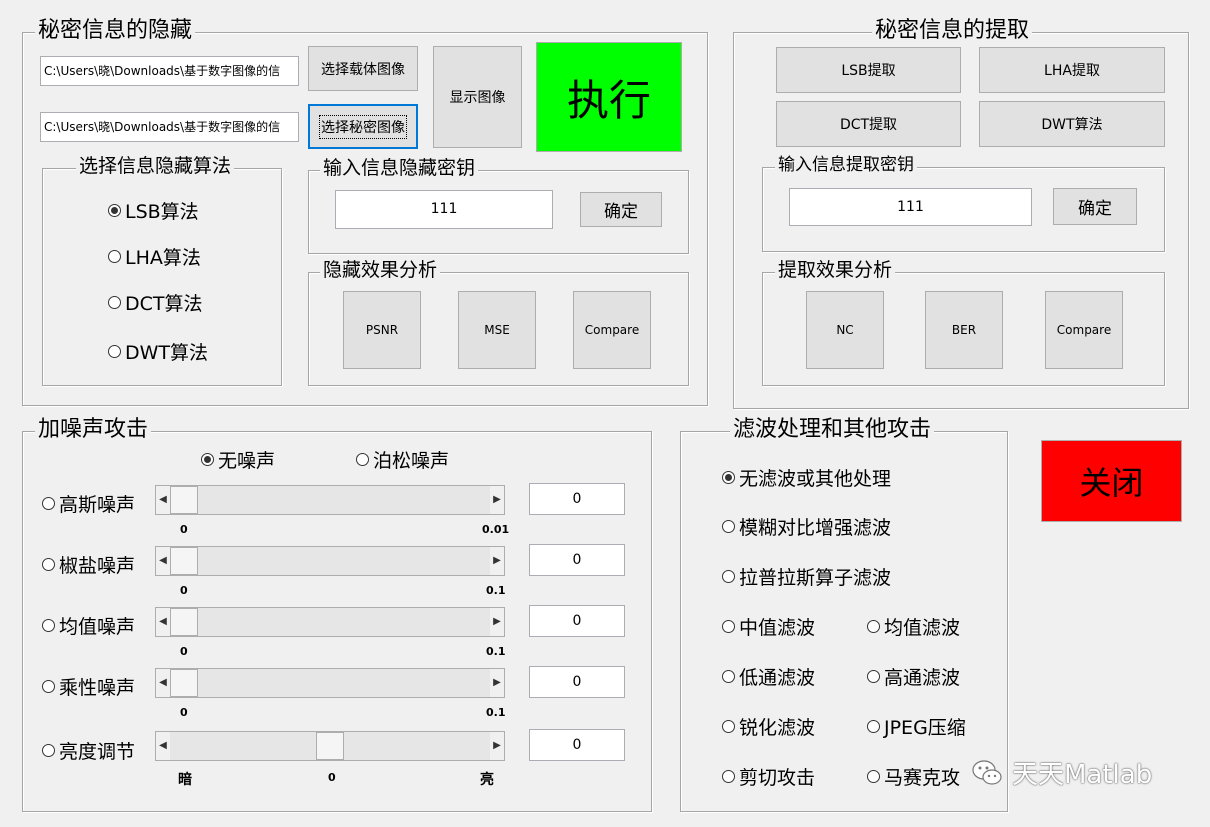 The image size is (1210, 827). I want to click on radio-lsb: LSB算法, so click(153, 210).